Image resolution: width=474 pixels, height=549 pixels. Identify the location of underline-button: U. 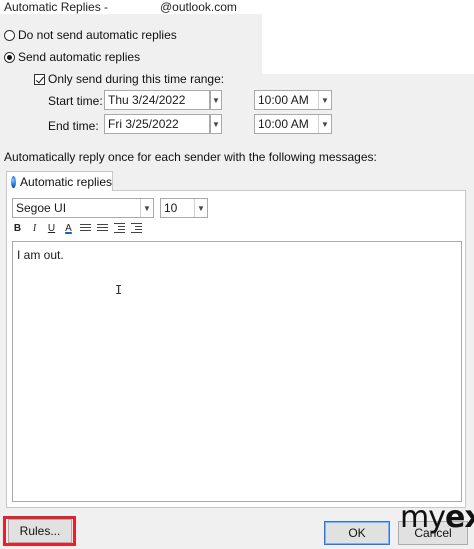
(51, 228).